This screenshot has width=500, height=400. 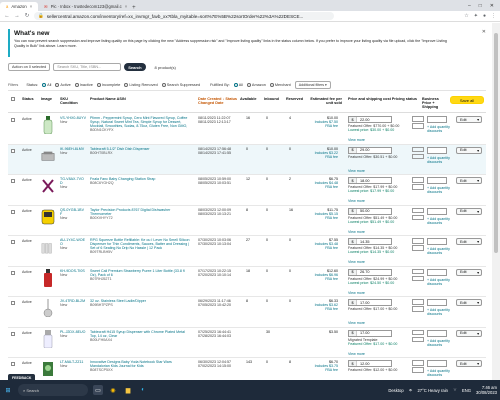 I want to click on price-input: $22.00, so click(x=370, y=119).